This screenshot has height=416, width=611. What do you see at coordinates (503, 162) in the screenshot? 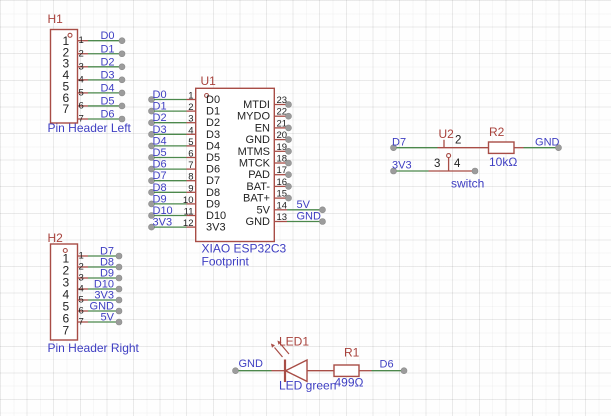
I see `value-label-r2: 10kΩ` at bounding box center [503, 162].